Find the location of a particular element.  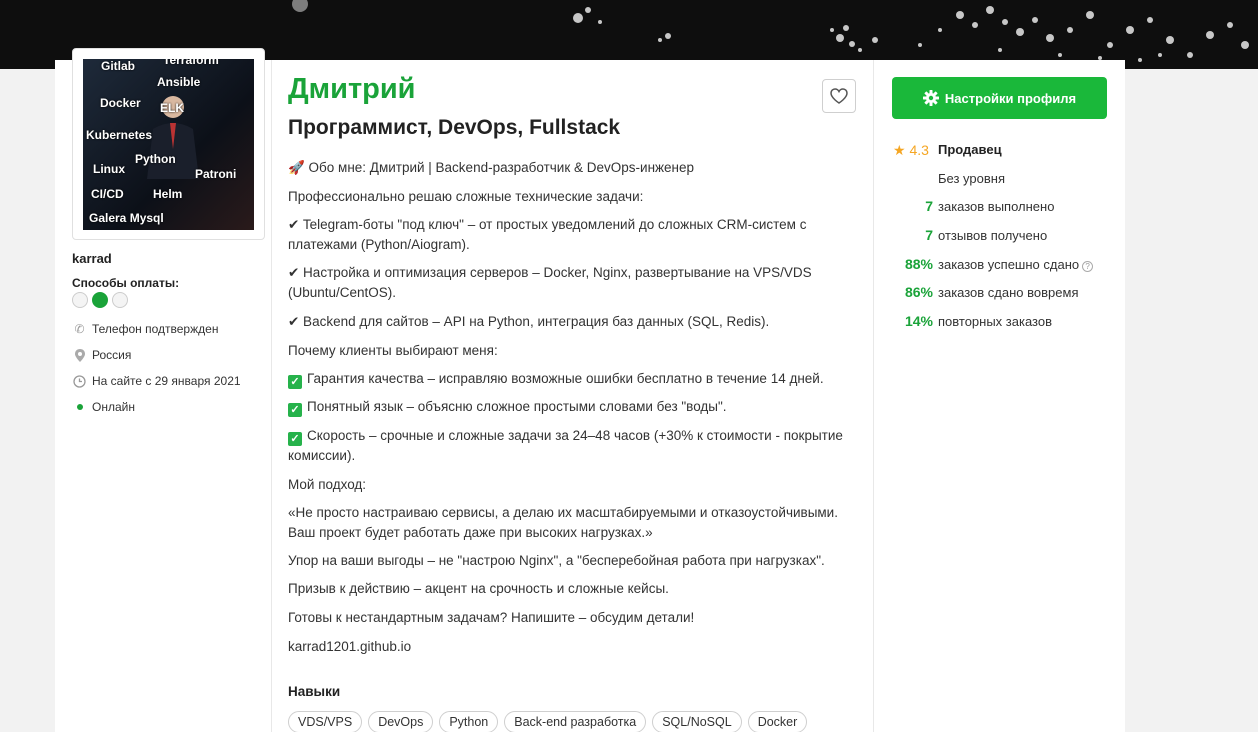

stat-label: заказов успешно сдано is located at coordinates (1009, 264).